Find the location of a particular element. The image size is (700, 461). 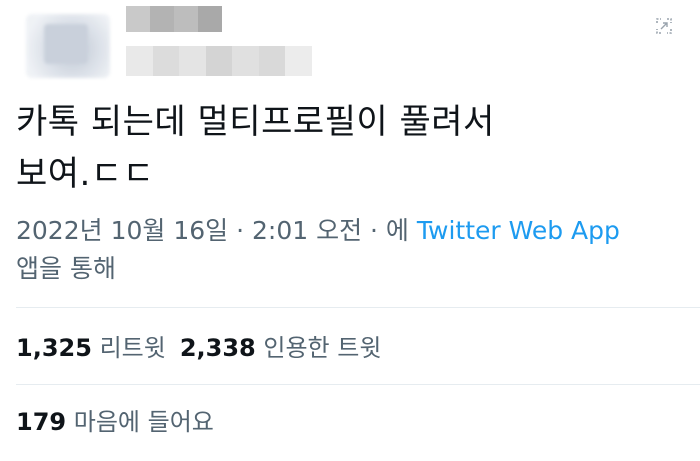

quotes-stat: 2,338 인용한 트윗 is located at coordinates (281, 348).